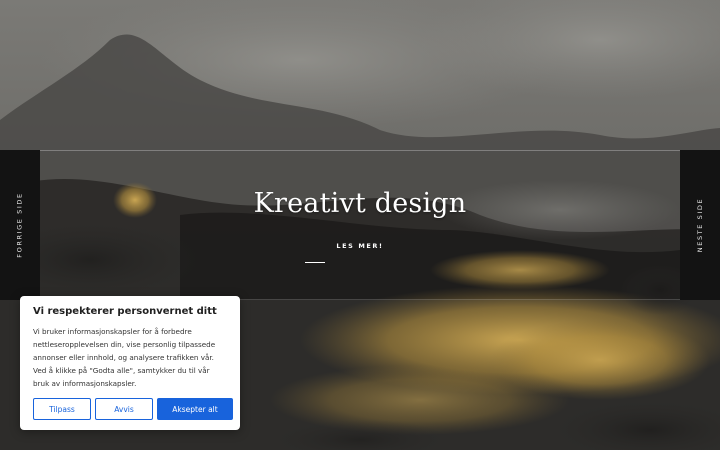  I want to click on reject-button: Avvis, so click(124, 409).